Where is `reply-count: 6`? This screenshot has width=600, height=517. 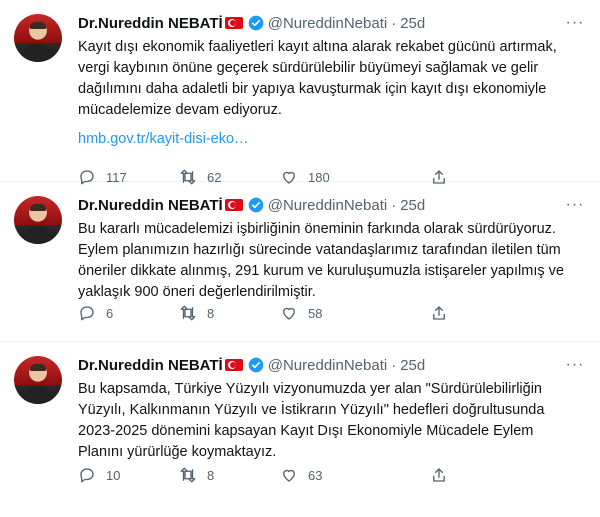
reply-count: 6 is located at coordinates (110, 313).